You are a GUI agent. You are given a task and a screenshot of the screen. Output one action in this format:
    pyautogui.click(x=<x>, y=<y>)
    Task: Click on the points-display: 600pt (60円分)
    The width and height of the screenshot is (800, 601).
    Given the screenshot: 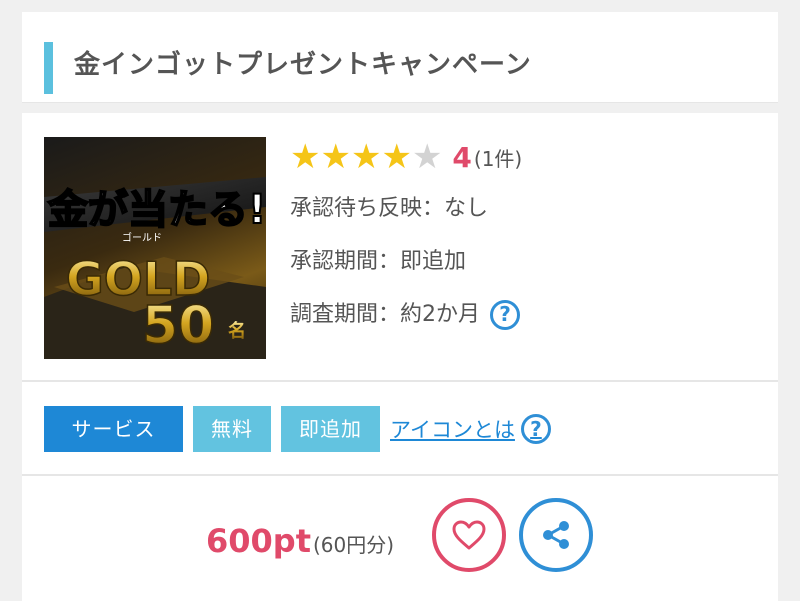 What is the action you would take?
    pyautogui.click(x=300, y=541)
    